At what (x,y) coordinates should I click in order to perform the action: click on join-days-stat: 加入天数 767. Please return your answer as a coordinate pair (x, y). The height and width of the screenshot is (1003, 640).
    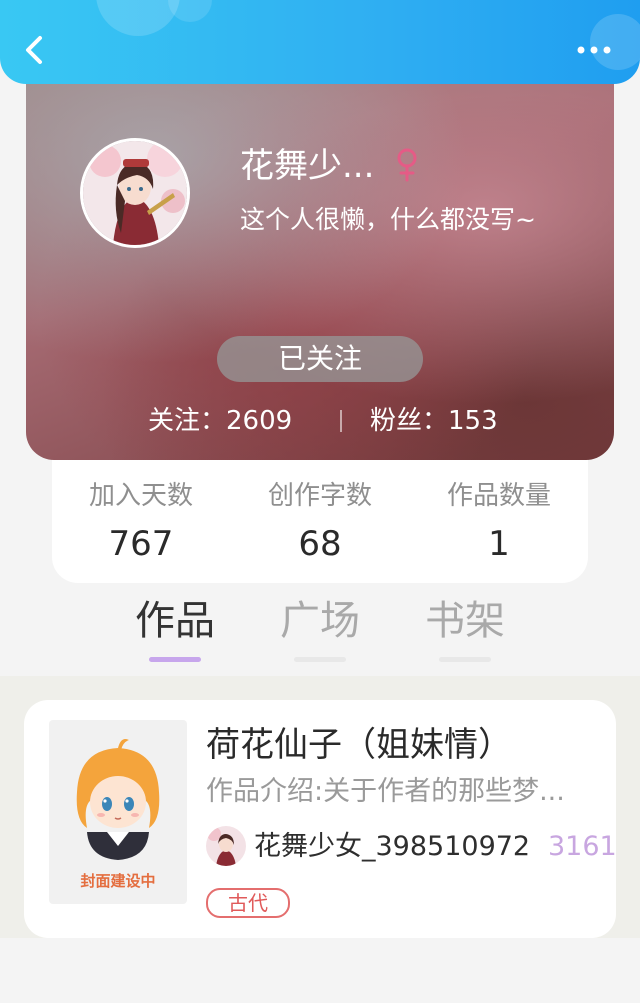
    Looking at the image, I should click on (141, 523).